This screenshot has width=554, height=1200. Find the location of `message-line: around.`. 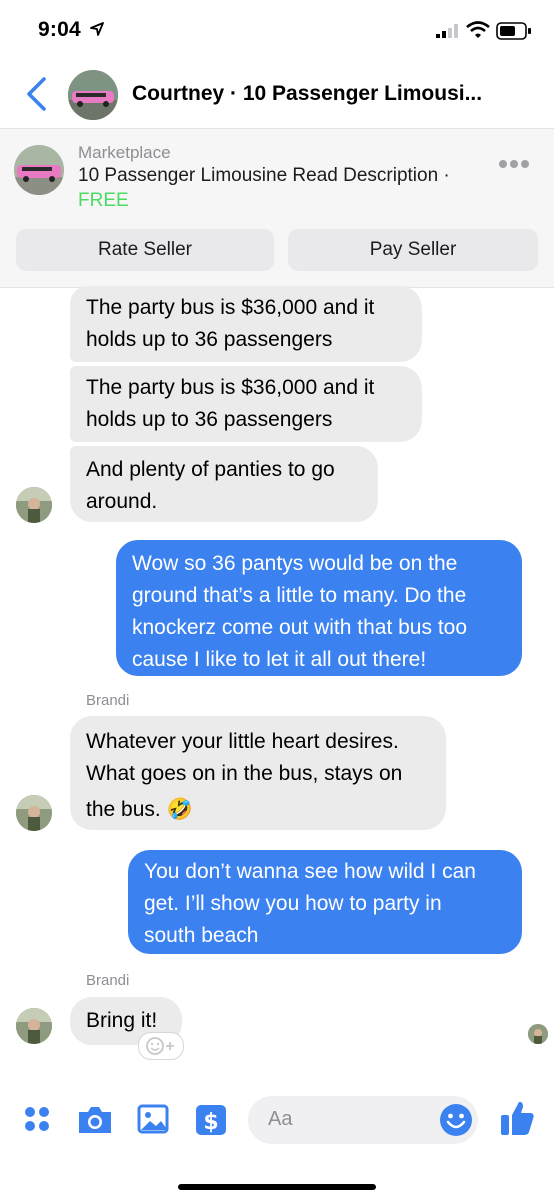

message-line: around. is located at coordinates (122, 501).